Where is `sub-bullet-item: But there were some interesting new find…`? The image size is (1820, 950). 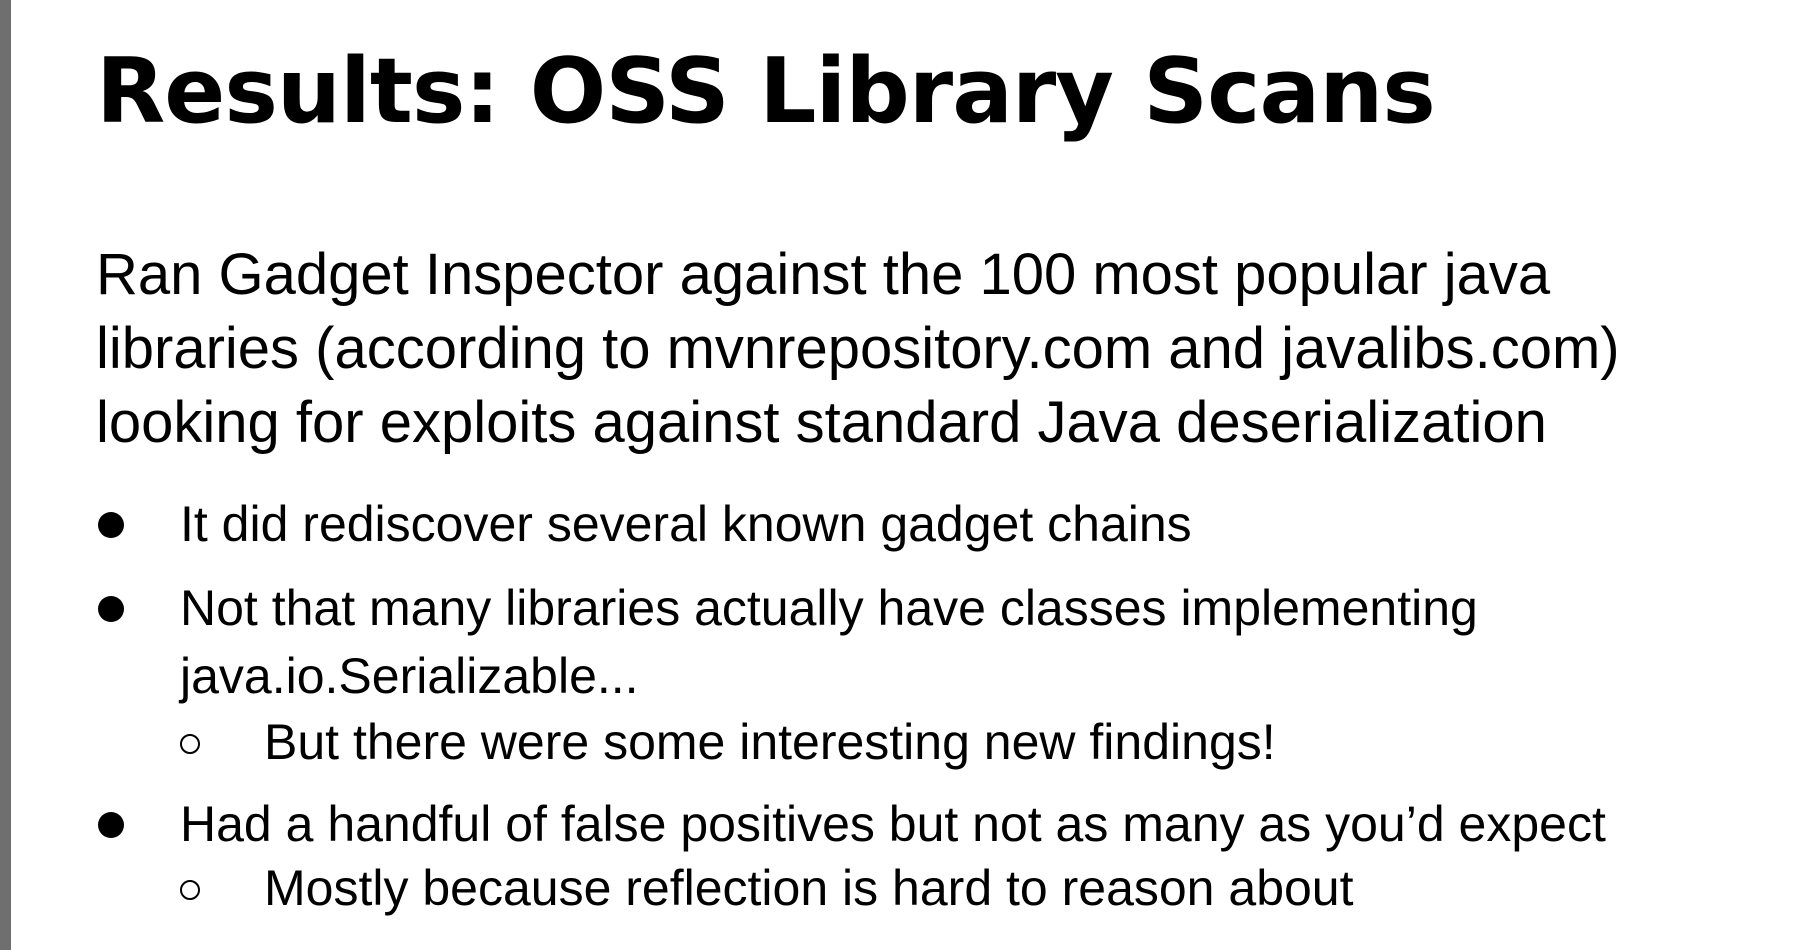
sub-bullet-item: But there were some interesting new find… is located at coordinates (998, 742).